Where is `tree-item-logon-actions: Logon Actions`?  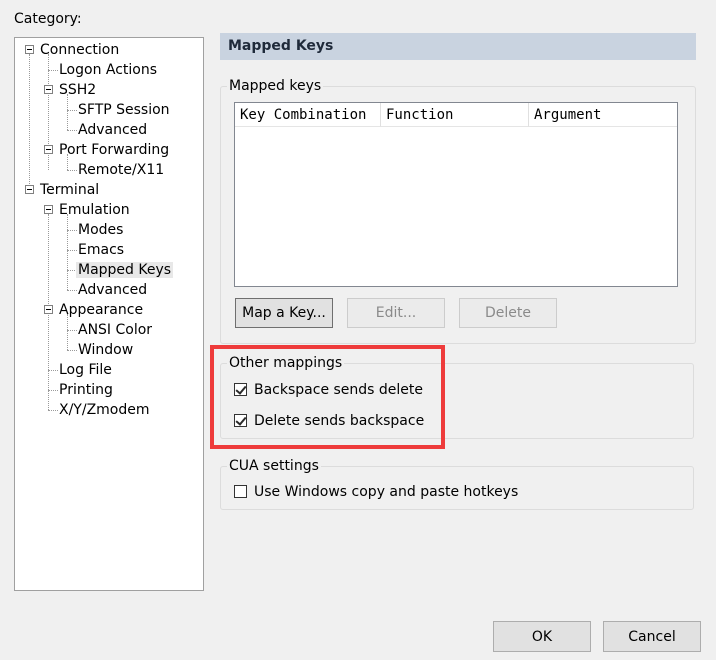 tree-item-logon-actions: Logon Actions is located at coordinates (108, 70).